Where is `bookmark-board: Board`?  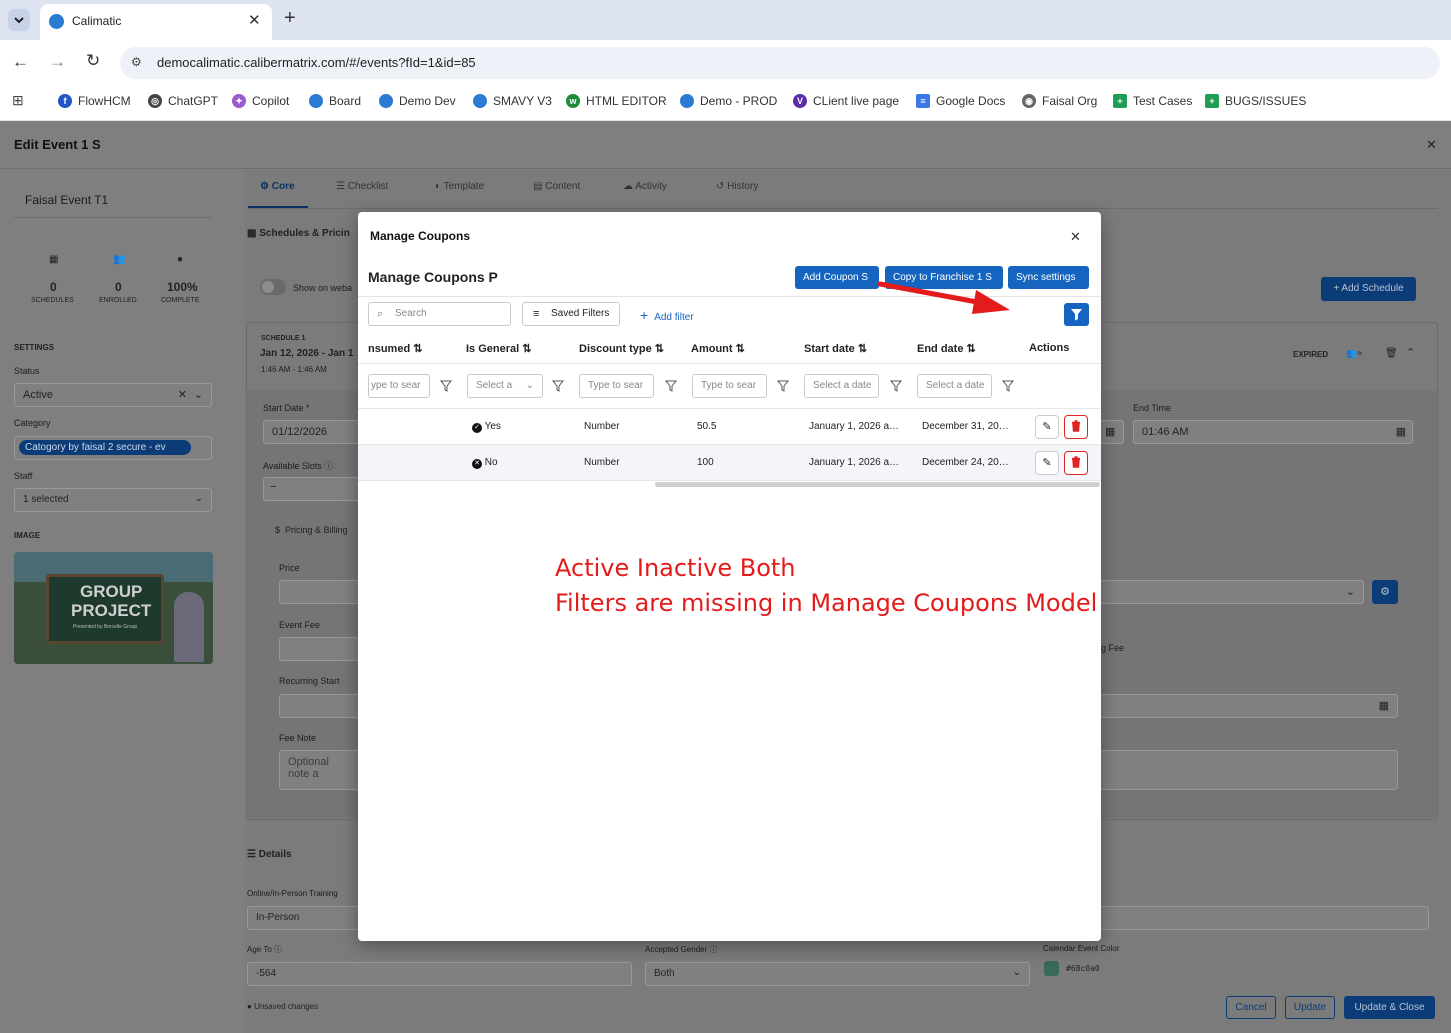 bookmark-board: Board is located at coordinates (335, 101).